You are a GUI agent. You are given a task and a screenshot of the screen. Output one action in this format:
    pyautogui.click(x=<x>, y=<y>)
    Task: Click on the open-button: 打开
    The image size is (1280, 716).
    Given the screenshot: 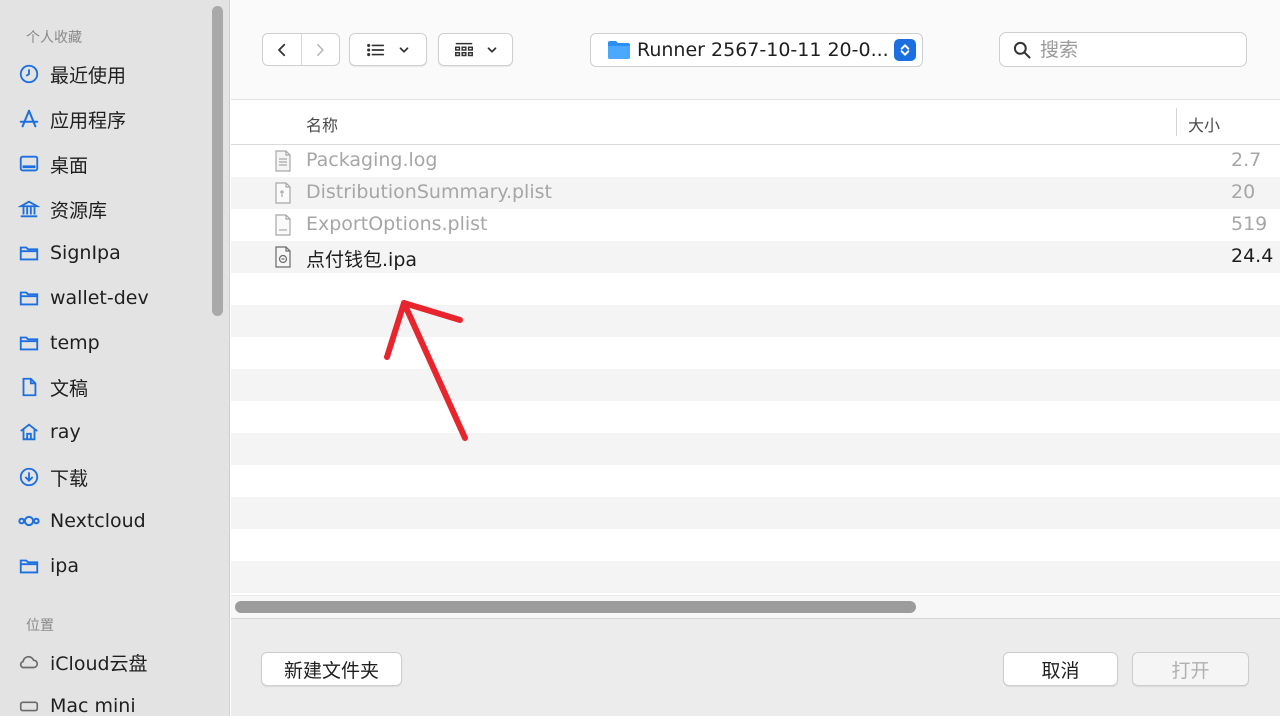 What is the action you would take?
    pyautogui.click(x=1190, y=669)
    